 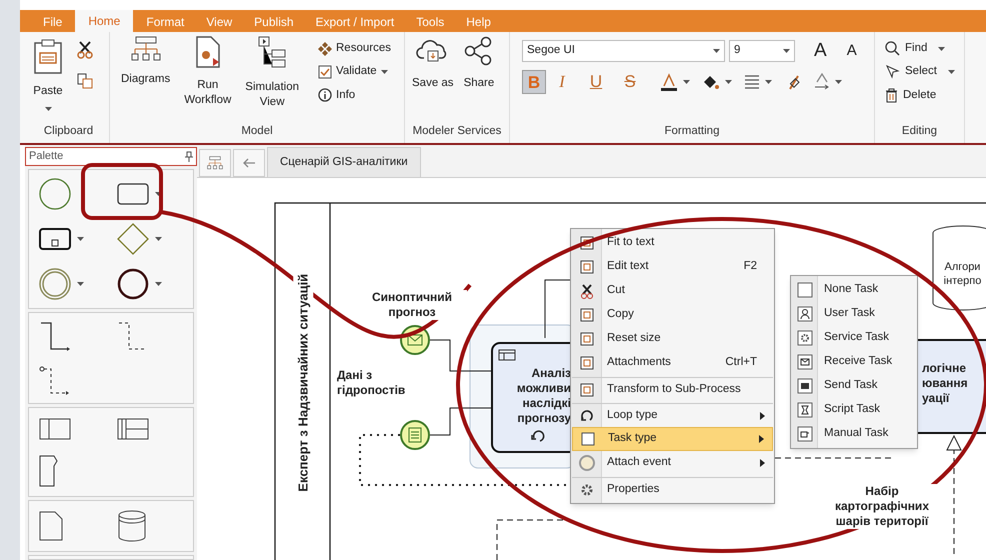 What do you see at coordinates (630, 82) in the screenshot?
I see `text-style-button: S` at bounding box center [630, 82].